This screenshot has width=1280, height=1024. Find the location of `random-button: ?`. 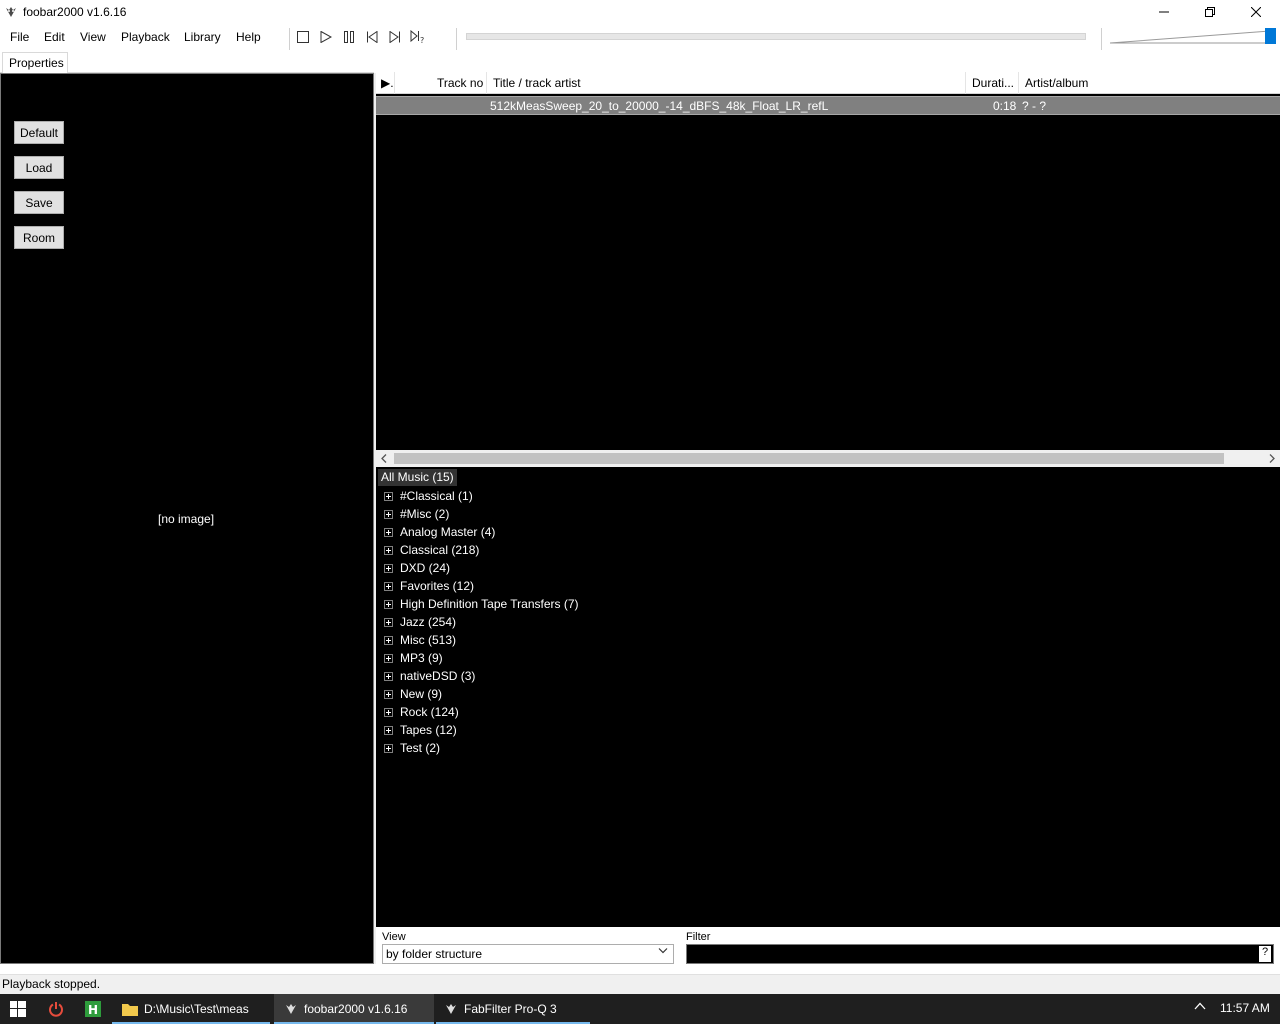

random-button: ? is located at coordinates (418, 37).